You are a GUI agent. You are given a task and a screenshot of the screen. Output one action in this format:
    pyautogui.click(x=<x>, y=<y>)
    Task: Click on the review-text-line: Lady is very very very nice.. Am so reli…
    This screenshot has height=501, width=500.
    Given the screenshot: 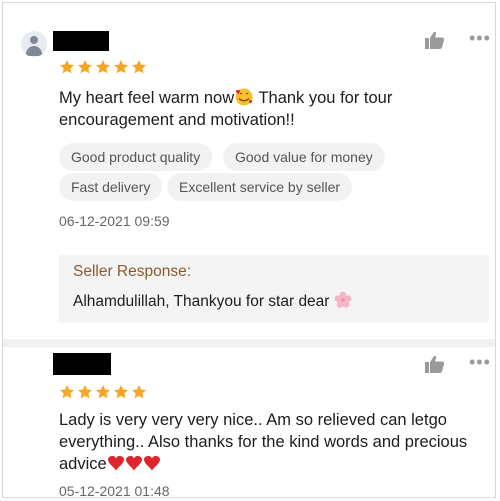 What is the action you would take?
    pyautogui.click(x=253, y=420)
    